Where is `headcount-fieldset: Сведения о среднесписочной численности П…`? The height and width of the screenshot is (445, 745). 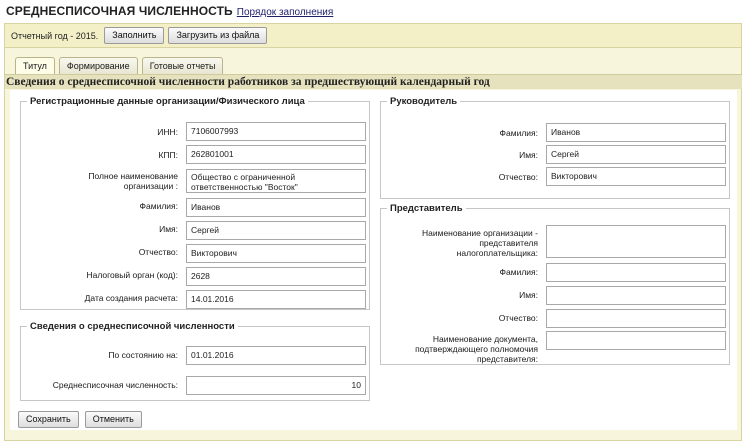
headcount-fieldset: Сведения о среднесписочной численности П… is located at coordinates (195, 361).